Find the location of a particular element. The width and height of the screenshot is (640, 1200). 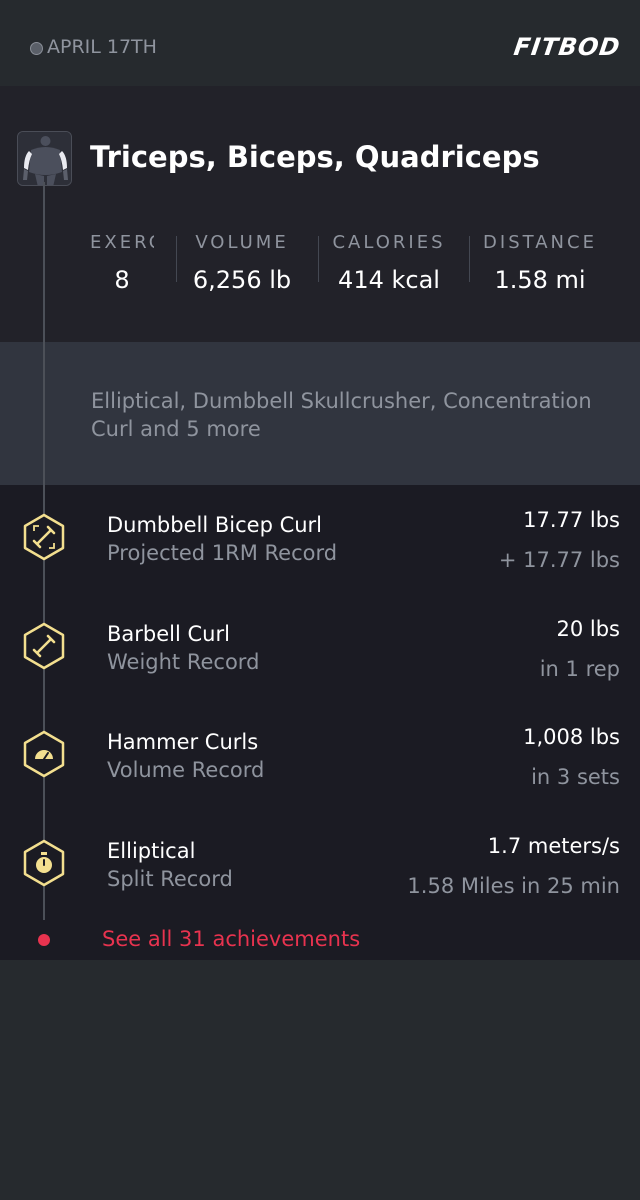

achievement-name: Barbell Curl is located at coordinates (168, 634).